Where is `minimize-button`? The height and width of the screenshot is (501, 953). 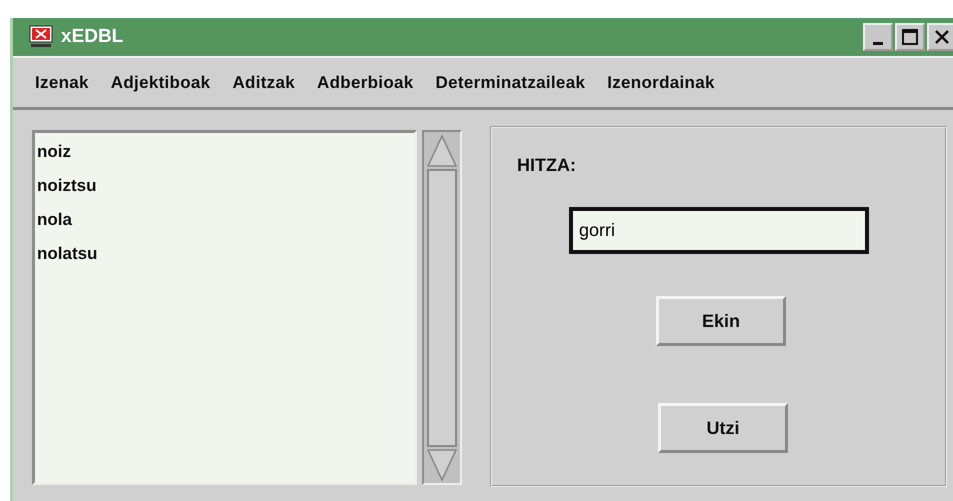 minimize-button is located at coordinates (878, 37).